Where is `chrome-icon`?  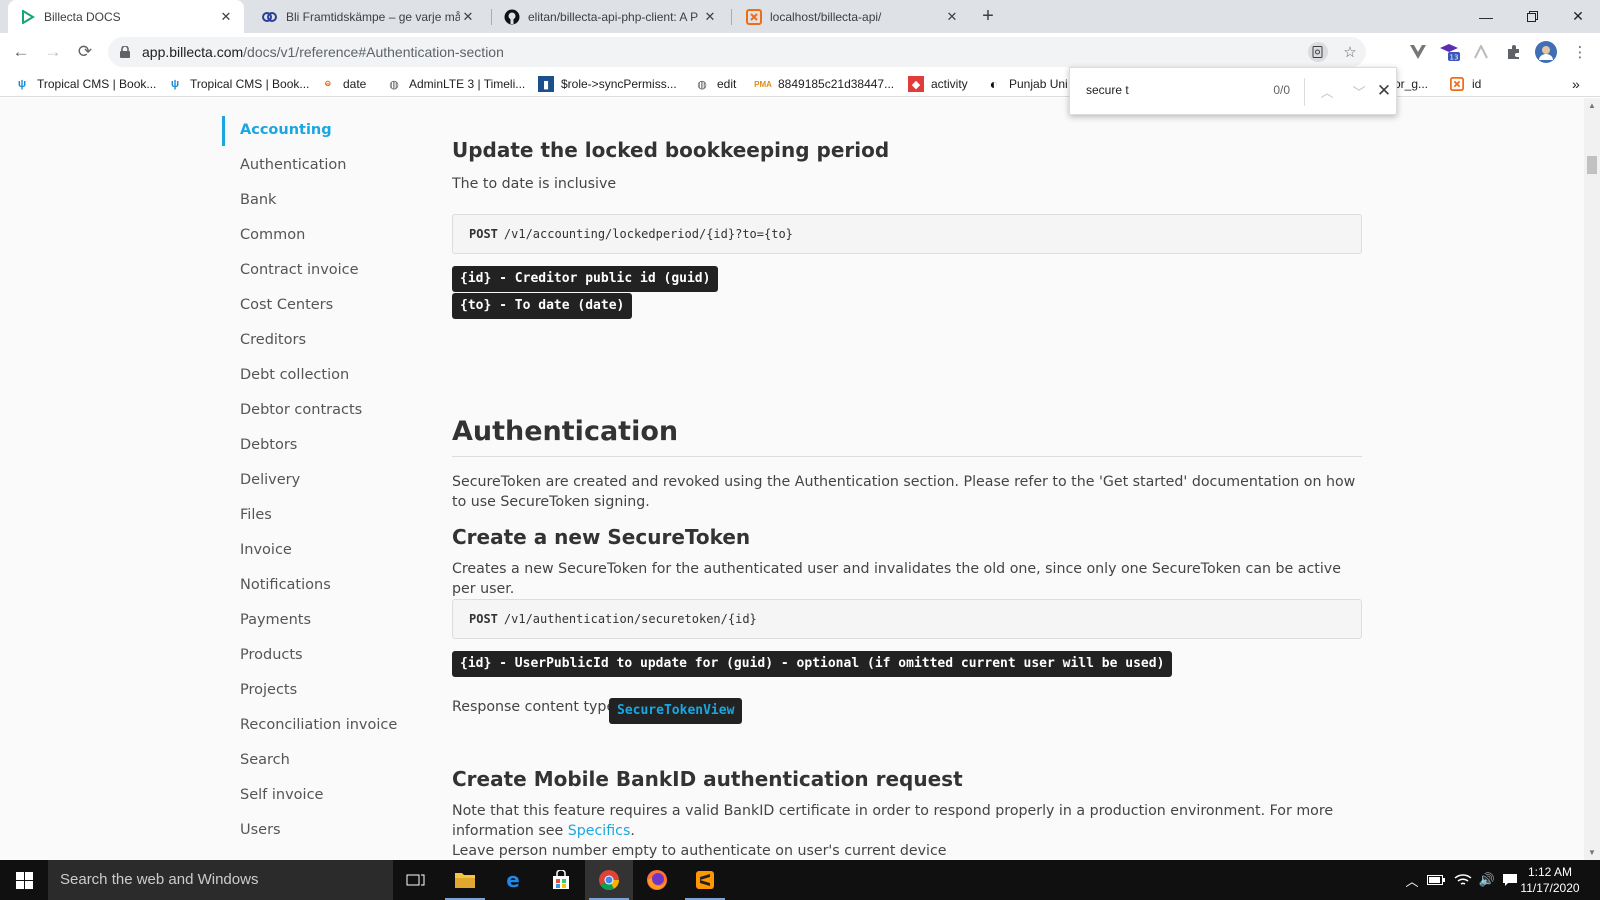
chrome-icon is located at coordinates (609, 880).